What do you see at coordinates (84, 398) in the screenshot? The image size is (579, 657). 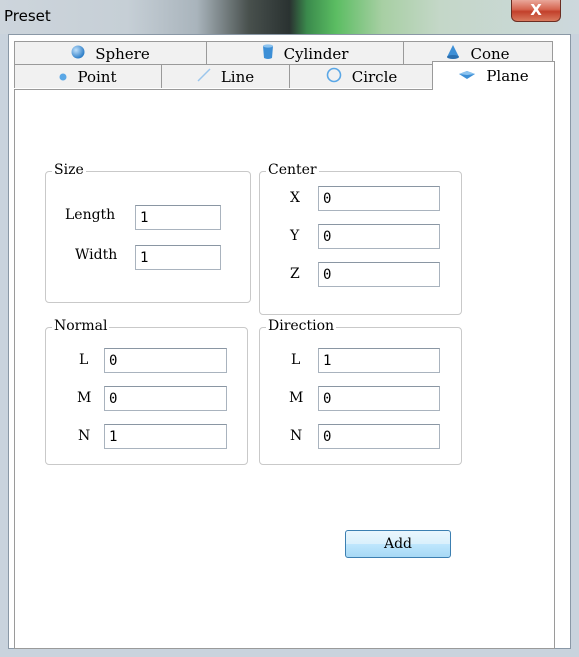 I see `normal-m-label: M` at bounding box center [84, 398].